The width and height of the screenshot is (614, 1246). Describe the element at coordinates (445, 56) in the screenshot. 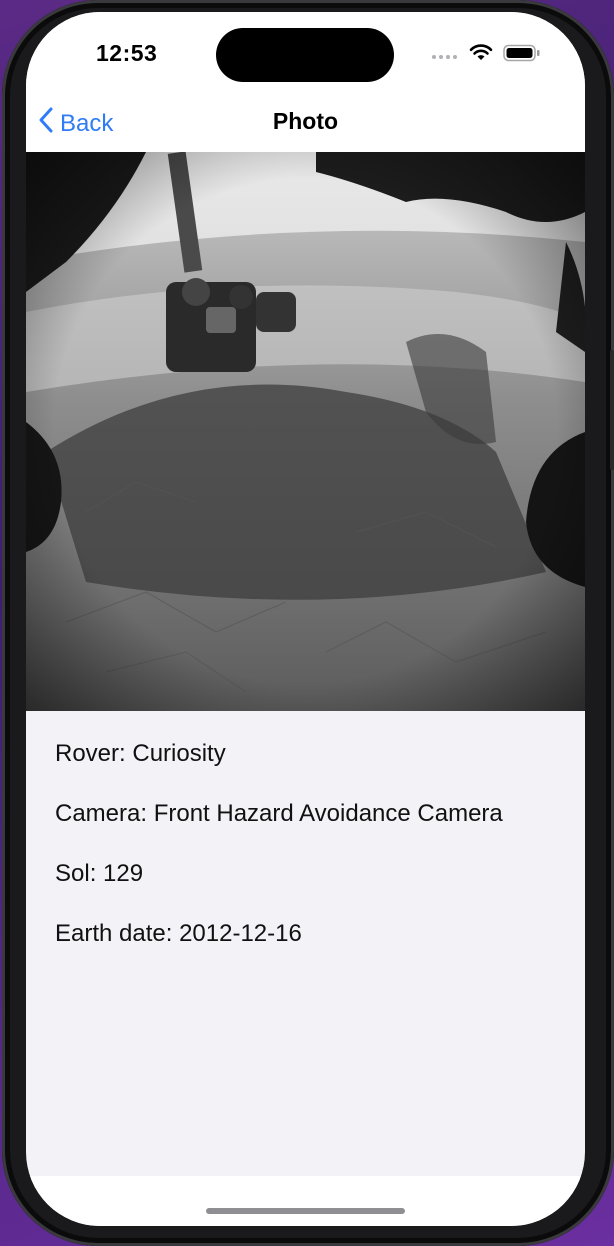

I see `cellular-signal-icon` at that location.